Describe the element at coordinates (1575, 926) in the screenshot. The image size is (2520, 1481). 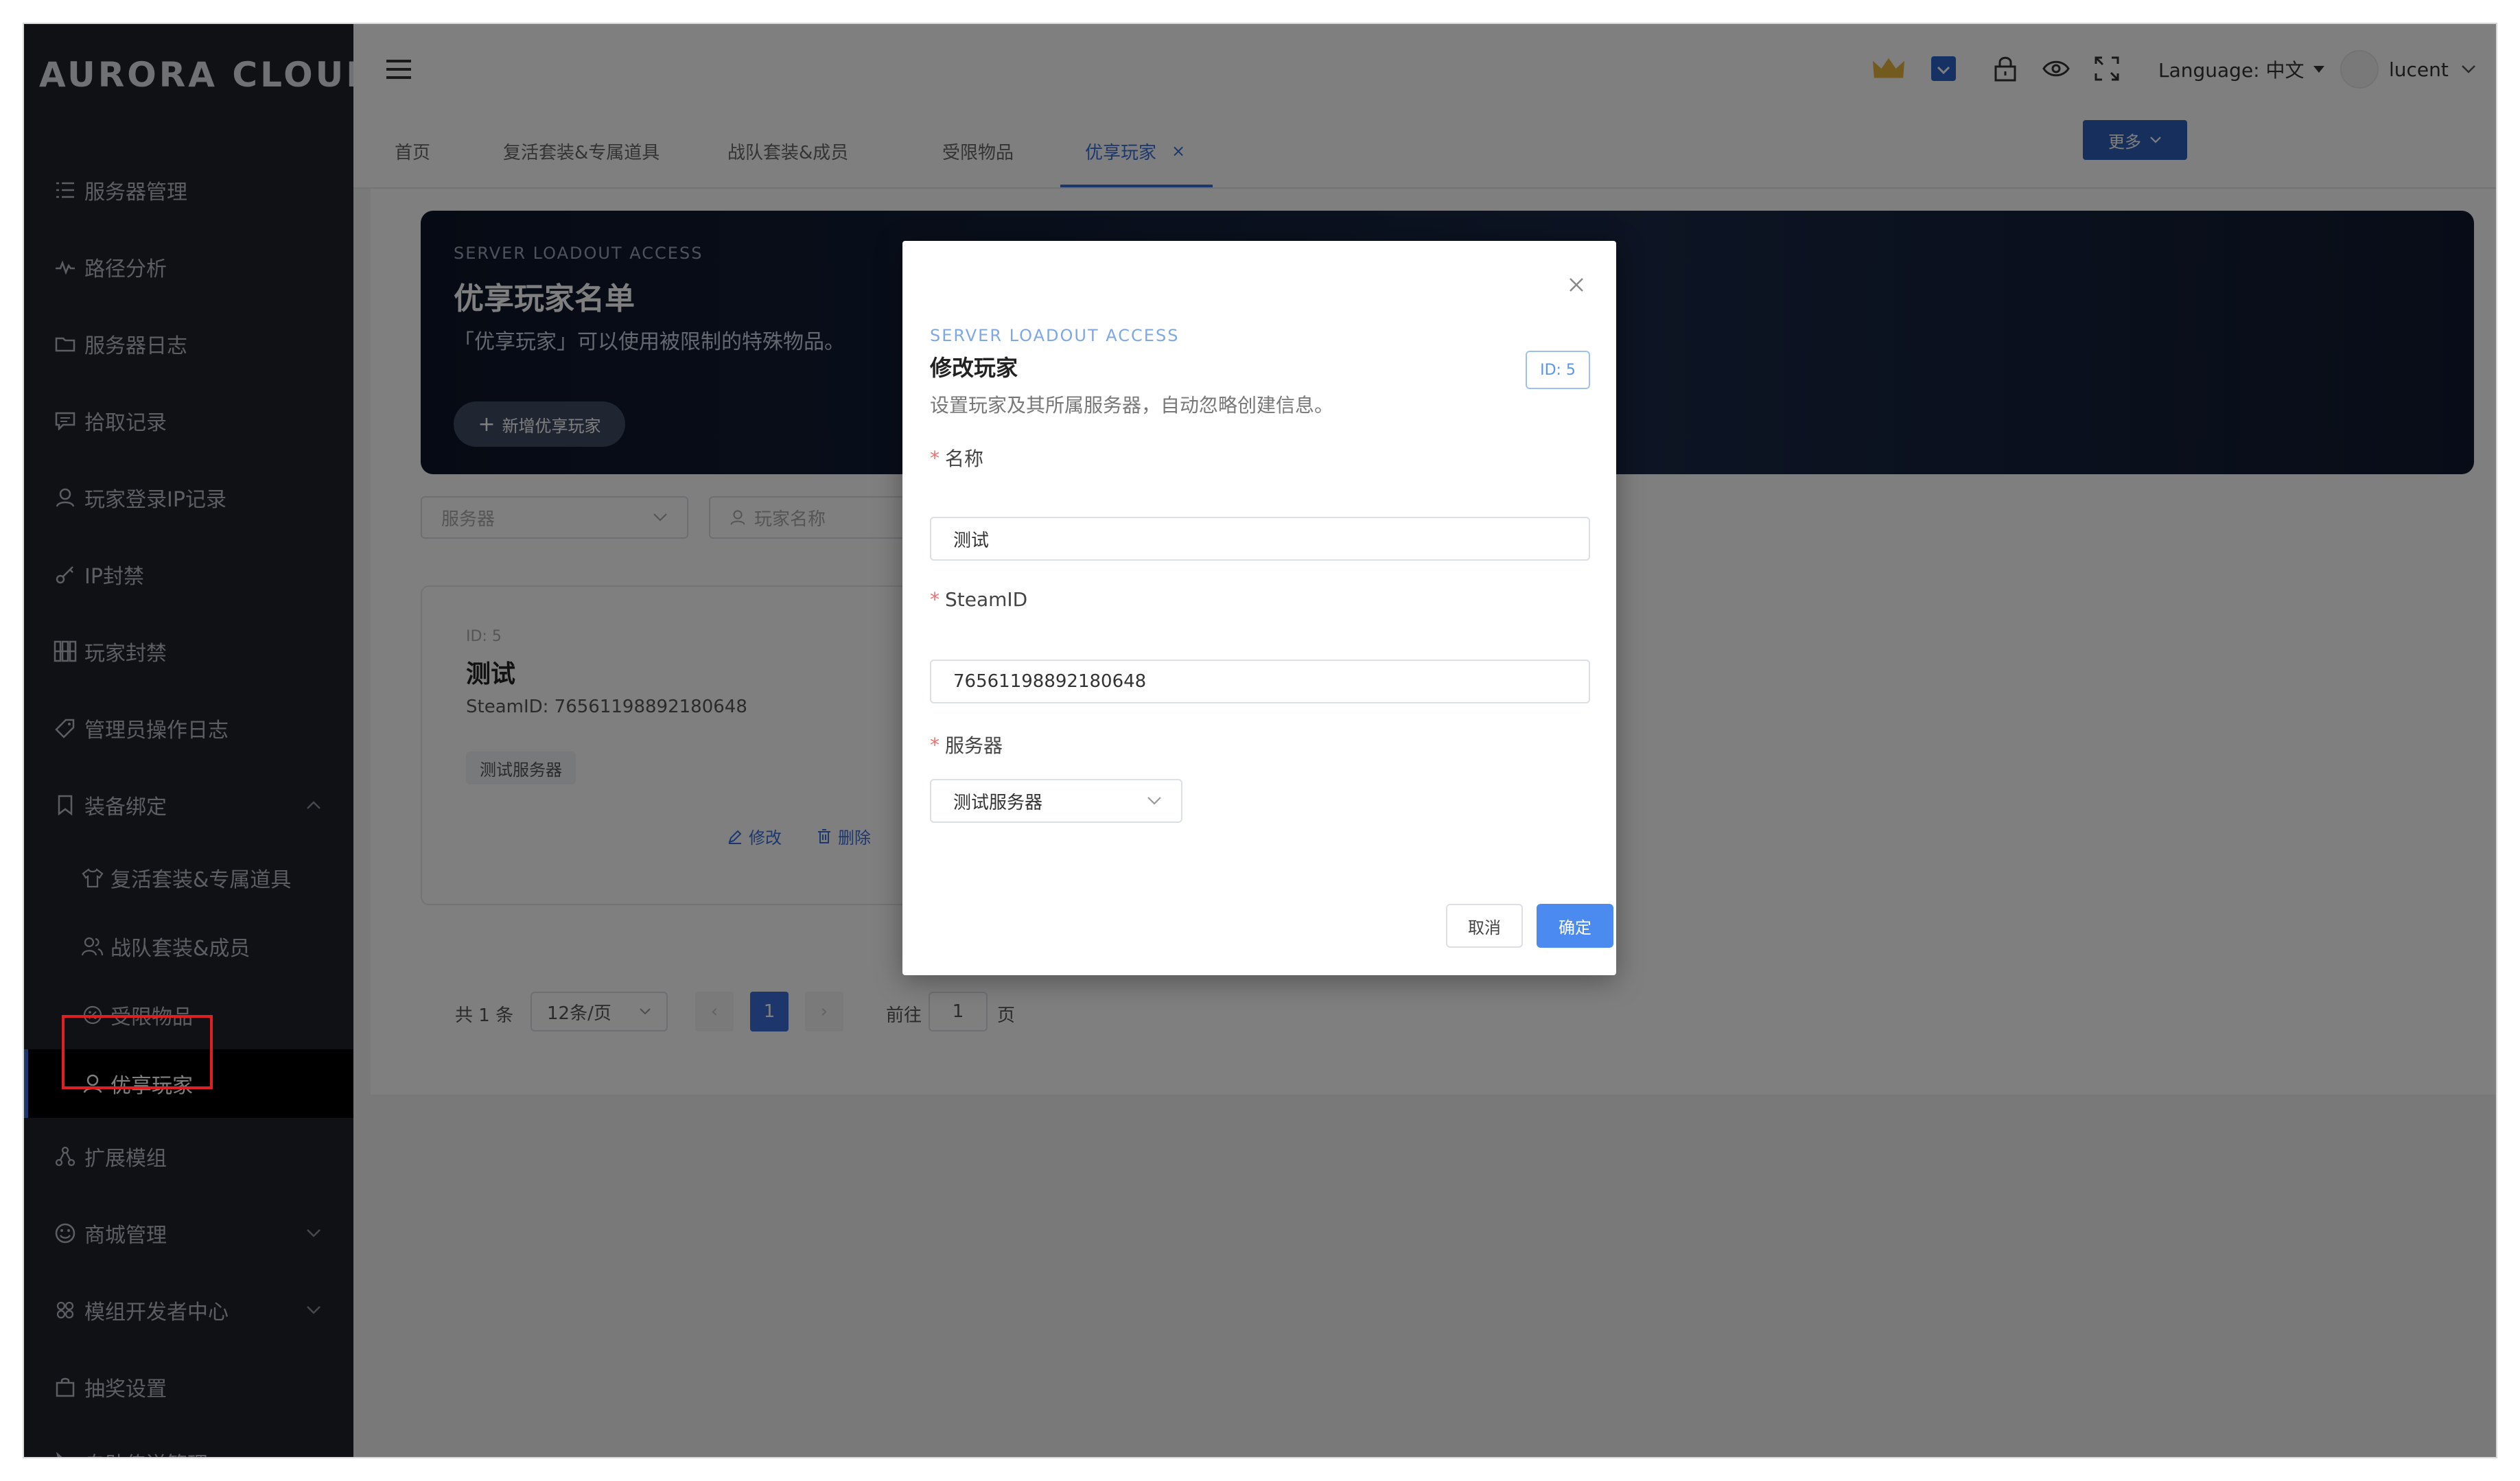
I see `confirm-button: 确定` at that location.